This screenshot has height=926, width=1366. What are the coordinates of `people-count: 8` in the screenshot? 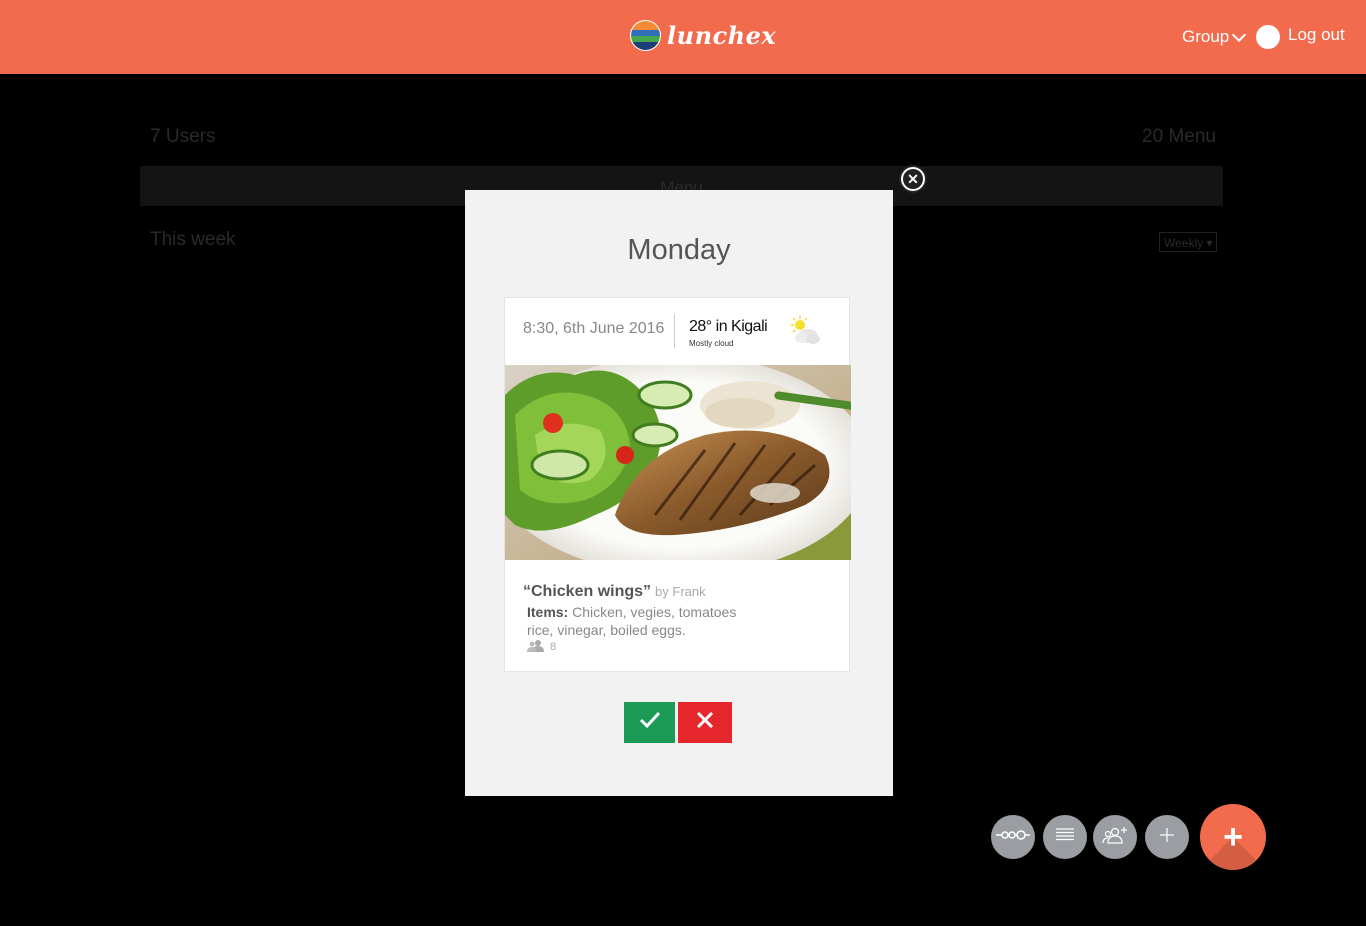 It's located at (541, 647).